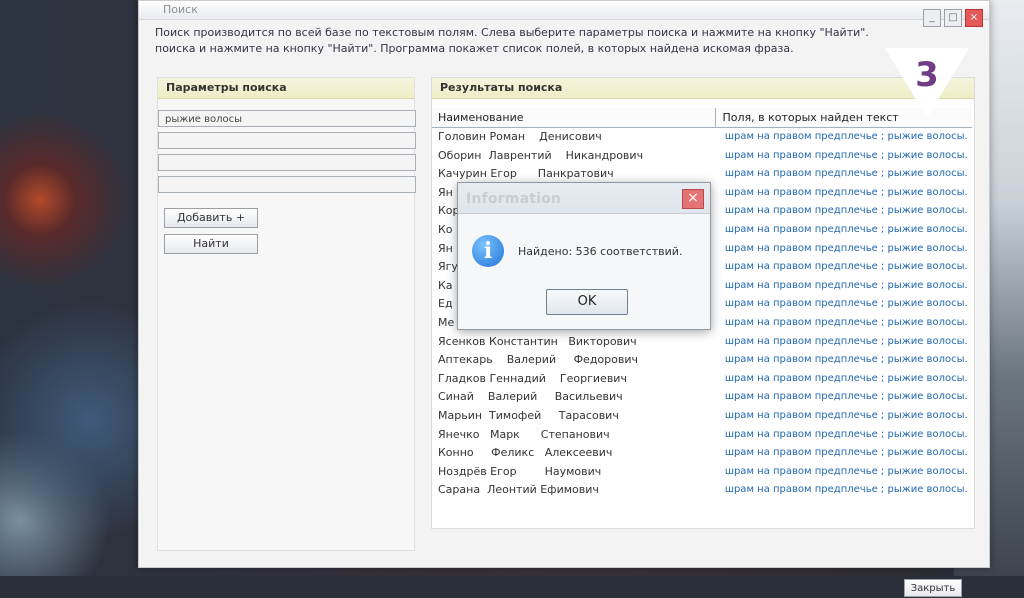 This screenshot has height=598, width=1024. I want to click on cell-name: Ясенков Константин Викторович, so click(537, 341).